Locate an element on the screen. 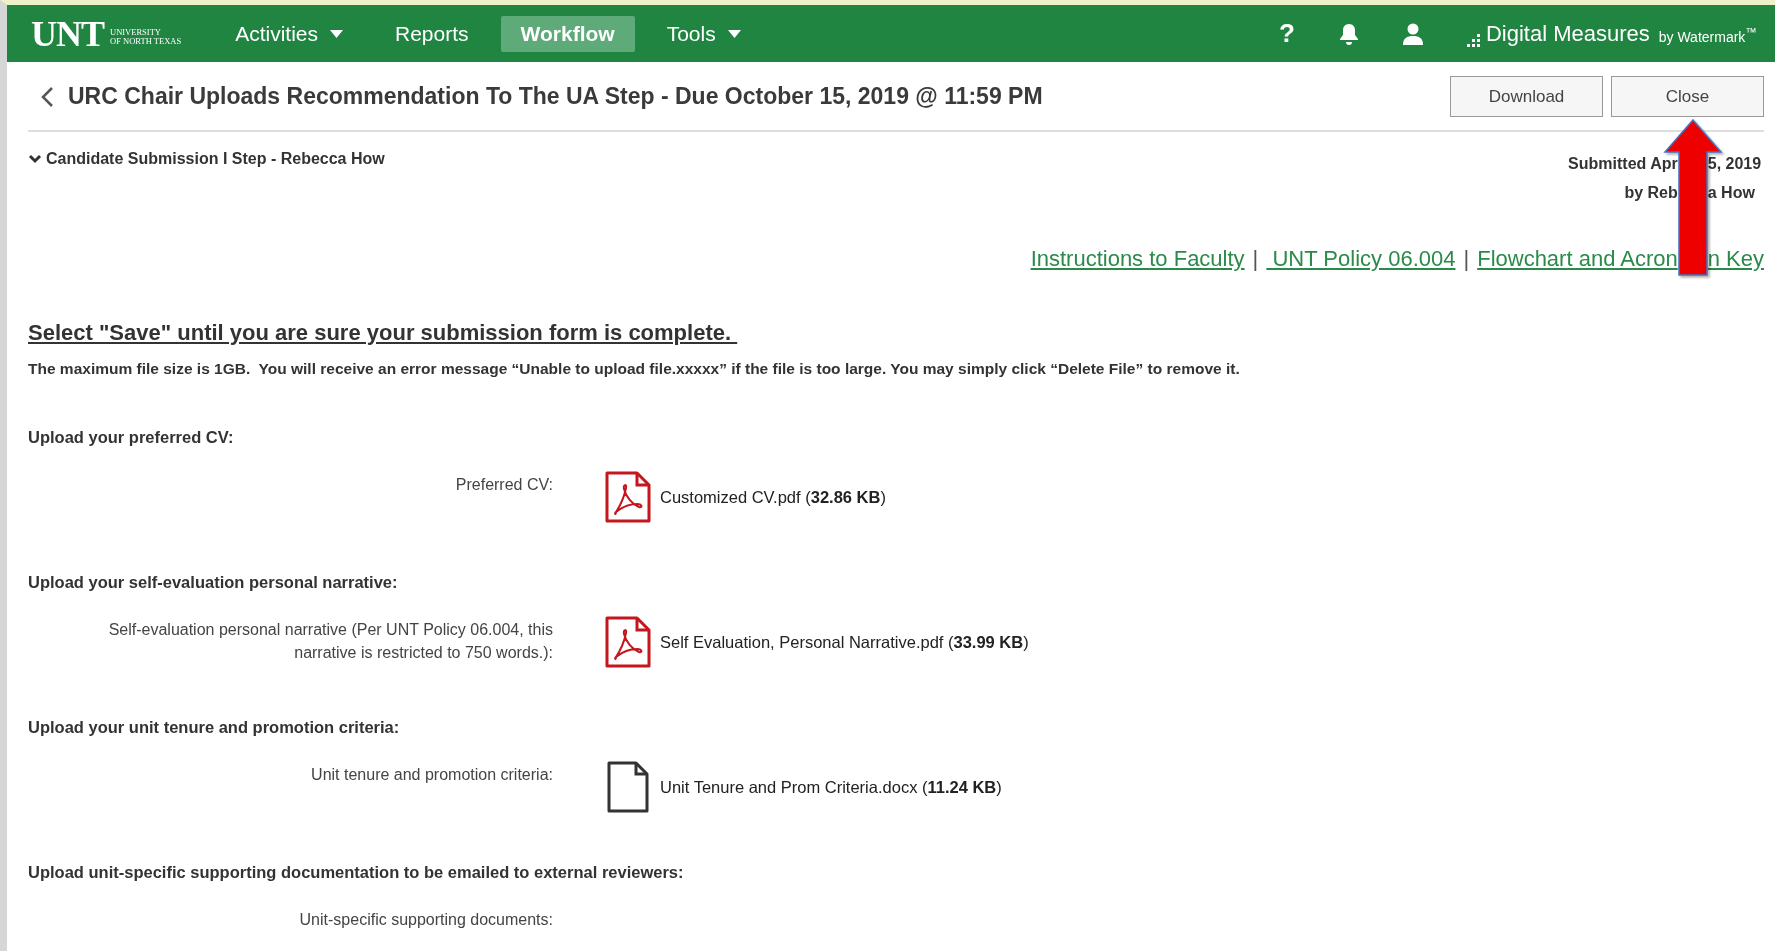 The image size is (1775, 951). bell-icon is located at coordinates (1348, 33).